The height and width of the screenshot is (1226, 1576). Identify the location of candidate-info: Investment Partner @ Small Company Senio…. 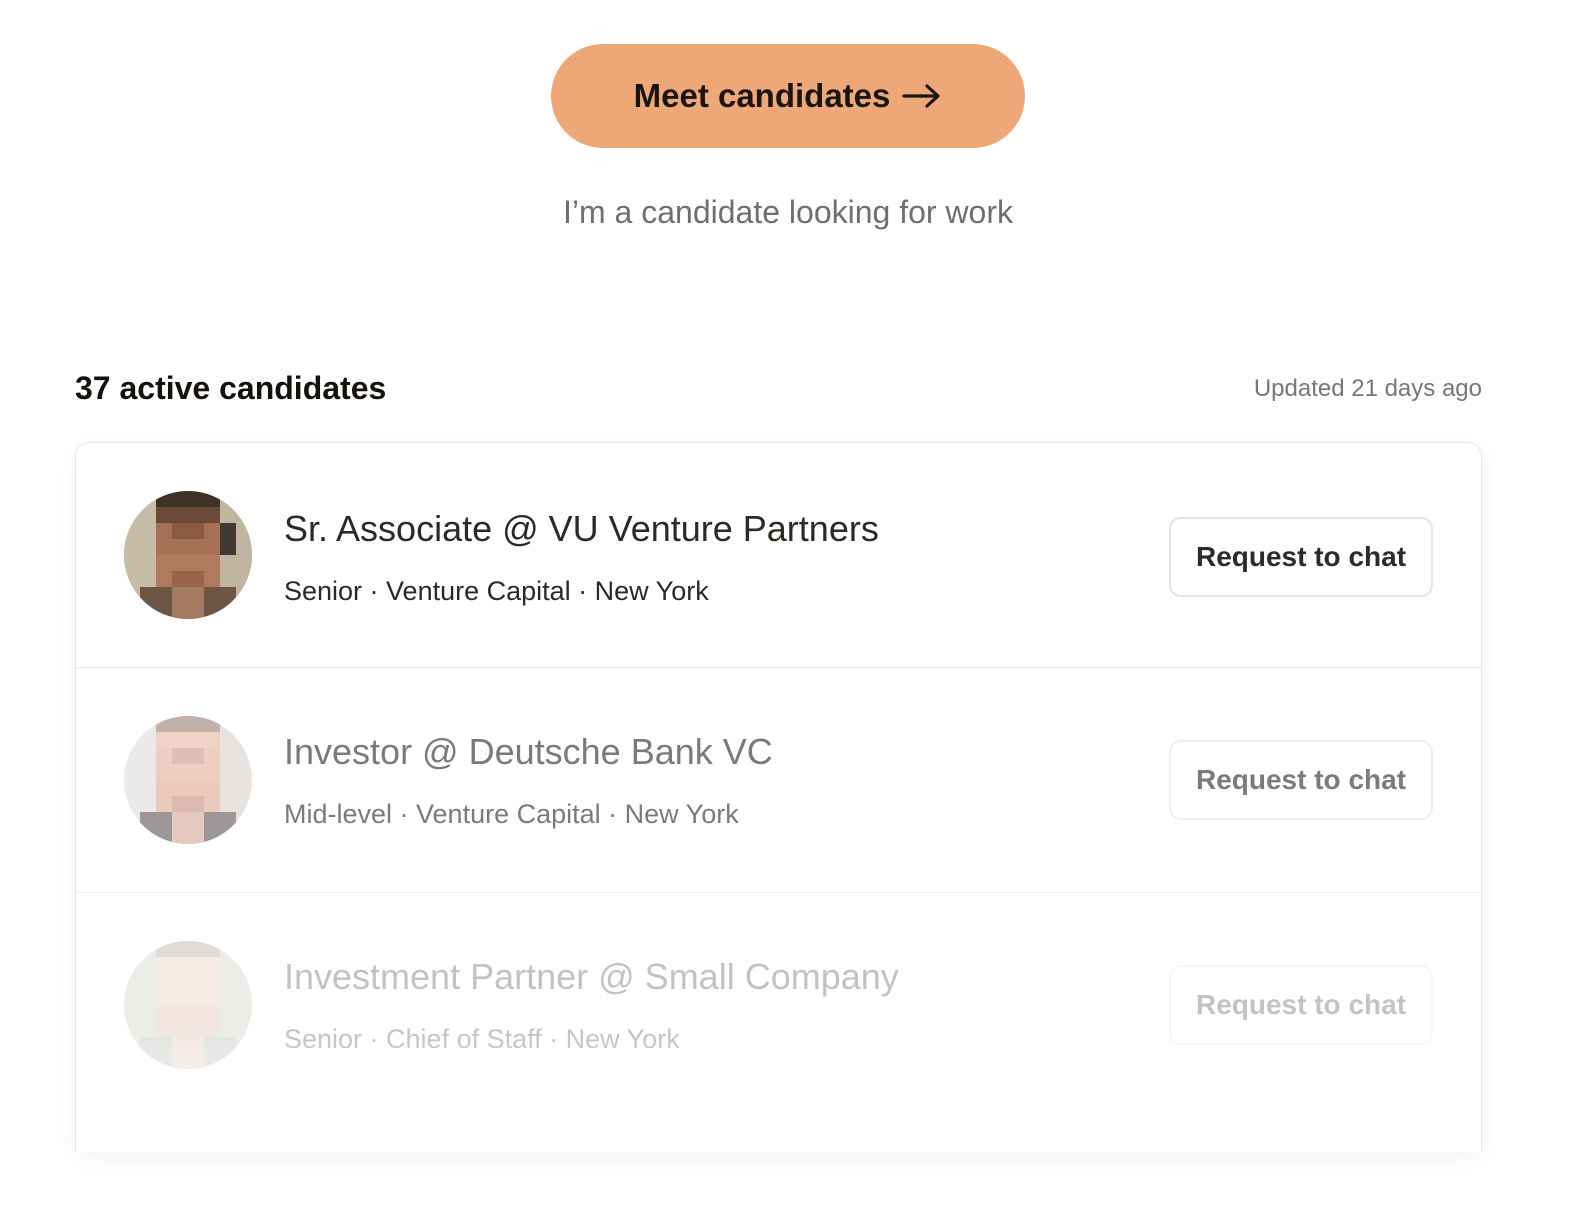
(726, 1005).